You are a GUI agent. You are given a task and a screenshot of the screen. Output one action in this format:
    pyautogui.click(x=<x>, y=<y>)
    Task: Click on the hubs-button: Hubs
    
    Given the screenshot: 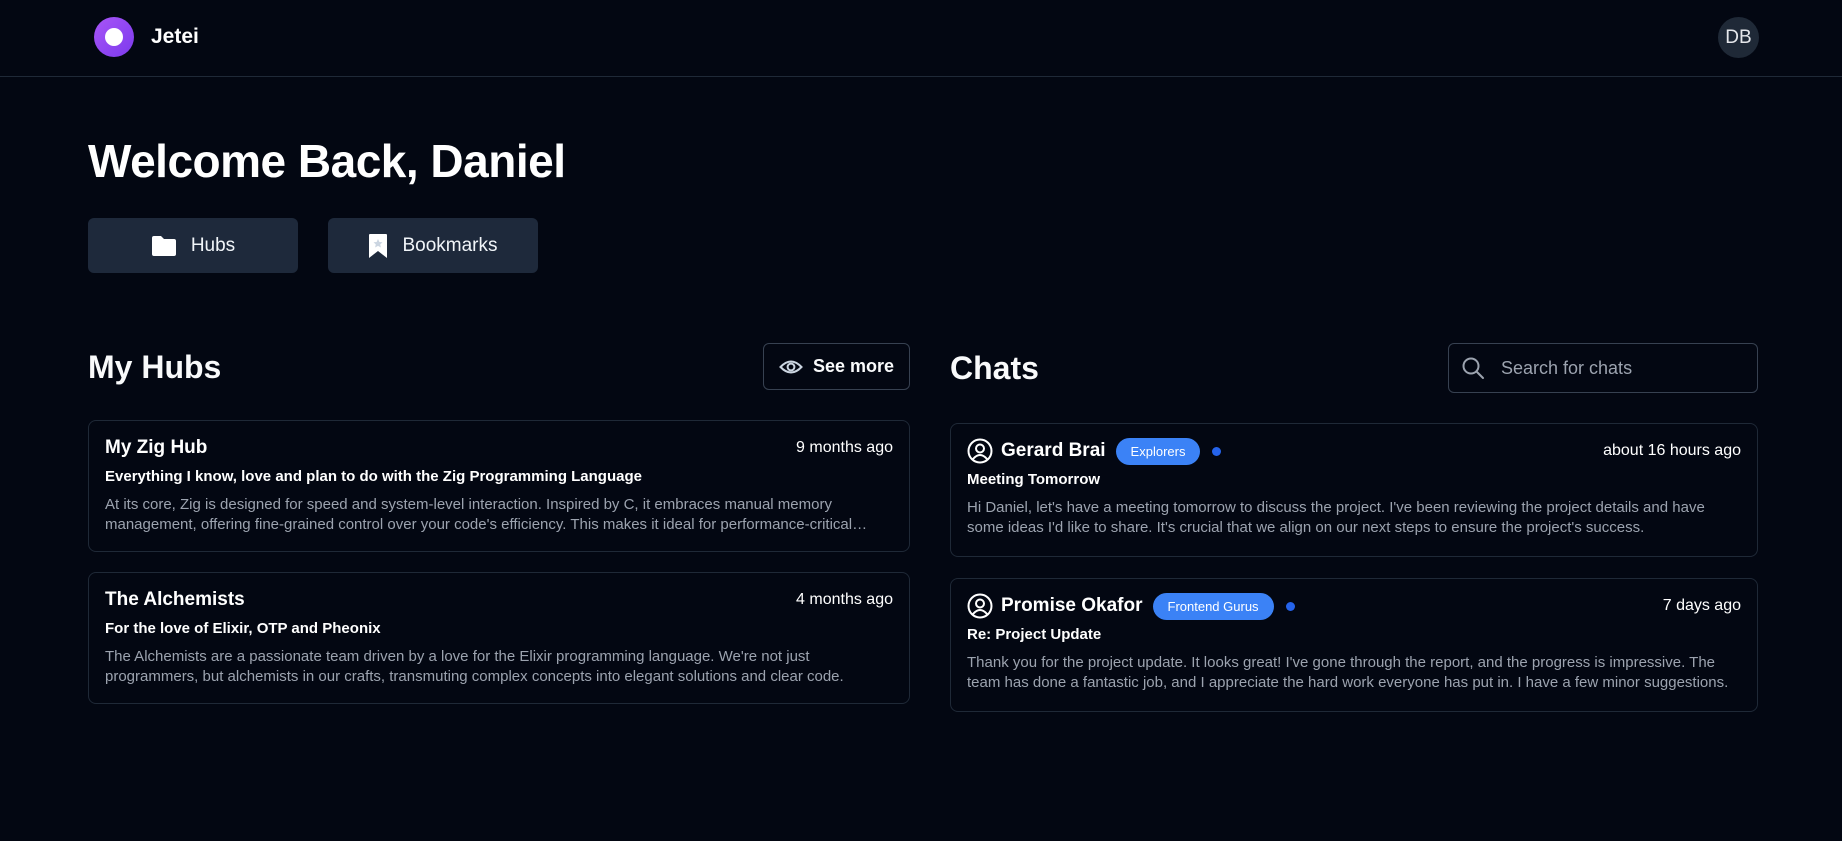 What is the action you would take?
    pyautogui.click(x=193, y=245)
    